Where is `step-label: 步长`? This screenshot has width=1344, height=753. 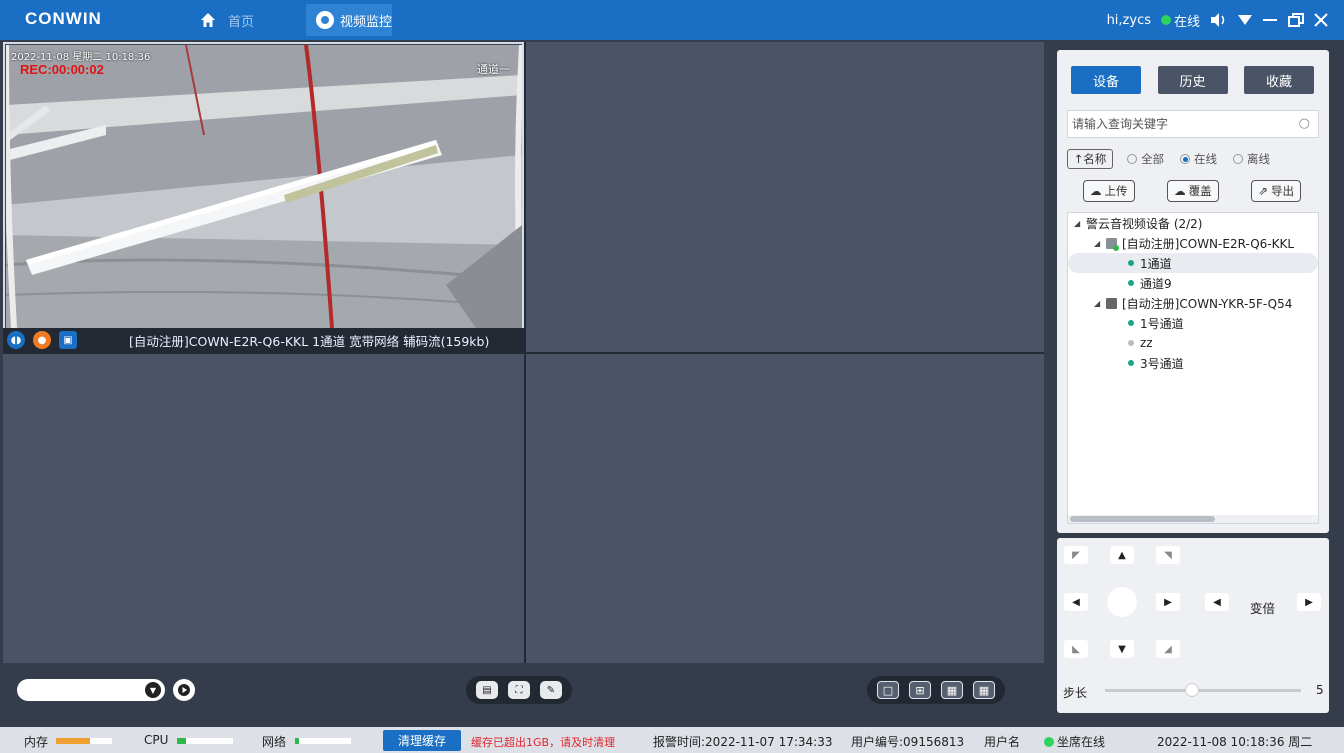 step-label: 步长 is located at coordinates (1075, 693).